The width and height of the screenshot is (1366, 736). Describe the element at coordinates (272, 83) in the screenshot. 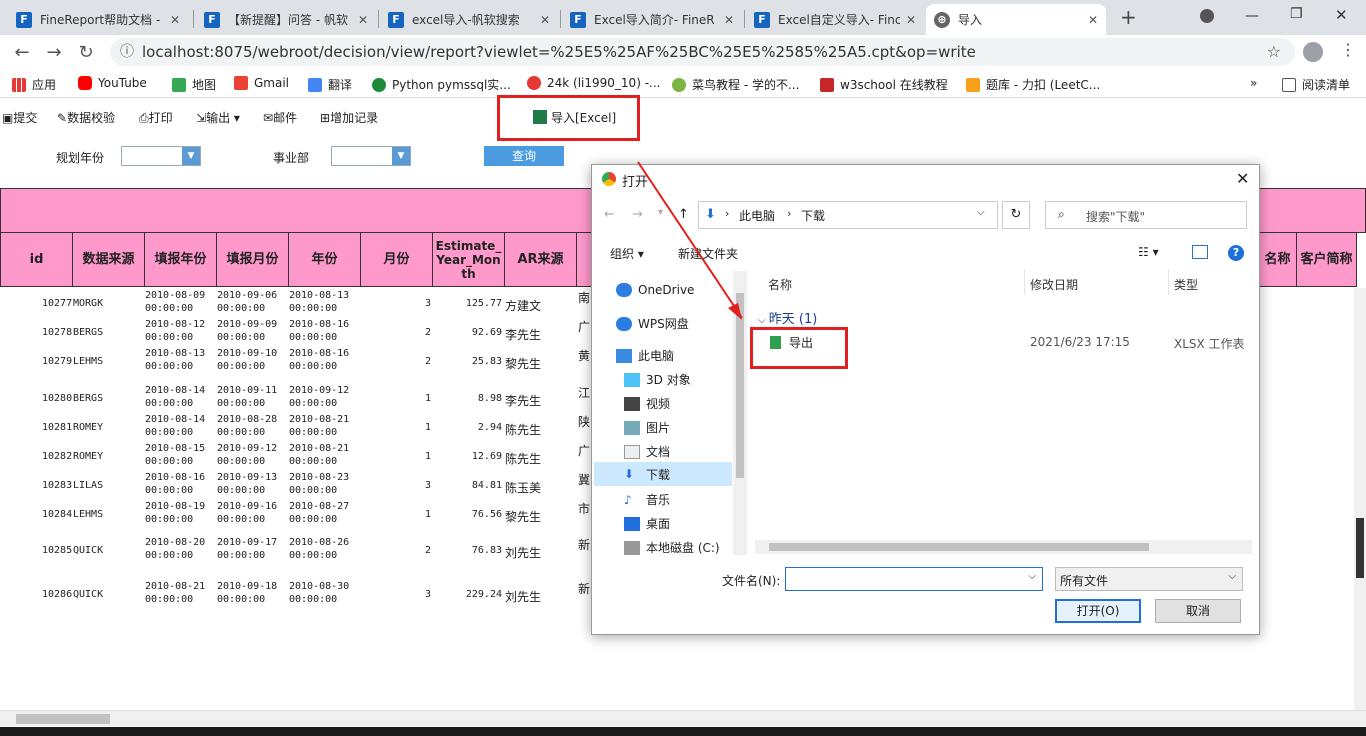

I see `bookmark-label: Gmail` at that location.